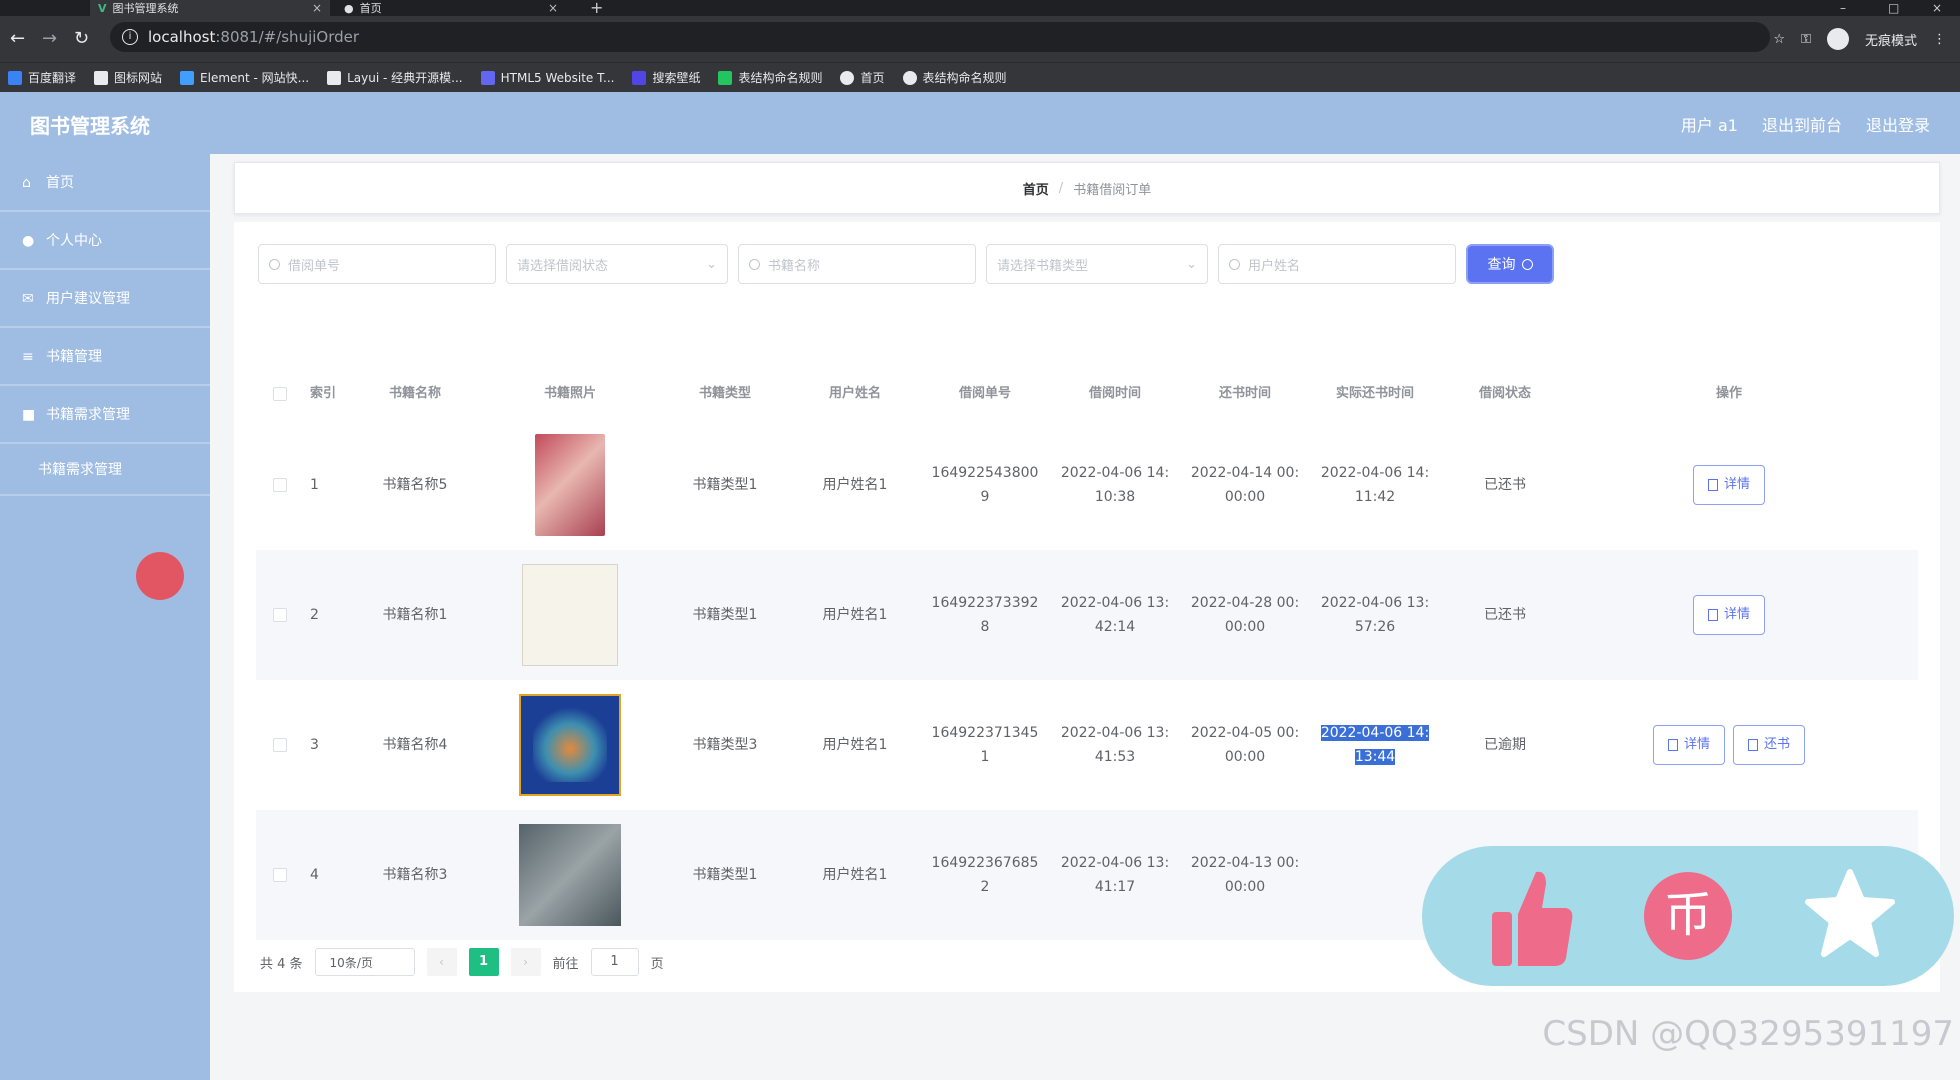 This screenshot has width=1960, height=1080. Describe the element at coordinates (639, 77) in the screenshot. I see `wallpaper-icon` at that location.